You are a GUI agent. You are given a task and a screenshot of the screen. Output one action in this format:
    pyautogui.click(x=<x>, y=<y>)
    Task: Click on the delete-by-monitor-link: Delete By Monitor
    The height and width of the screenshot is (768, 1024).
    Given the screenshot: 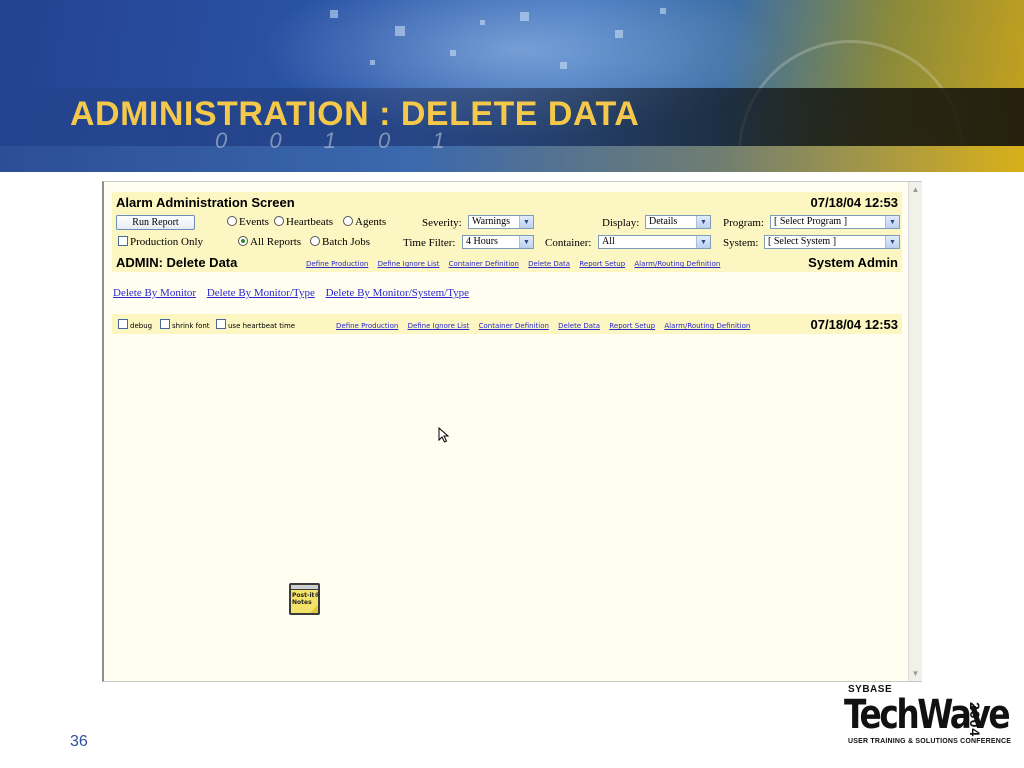 What is the action you would take?
    pyautogui.click(x=154, y=293)
    